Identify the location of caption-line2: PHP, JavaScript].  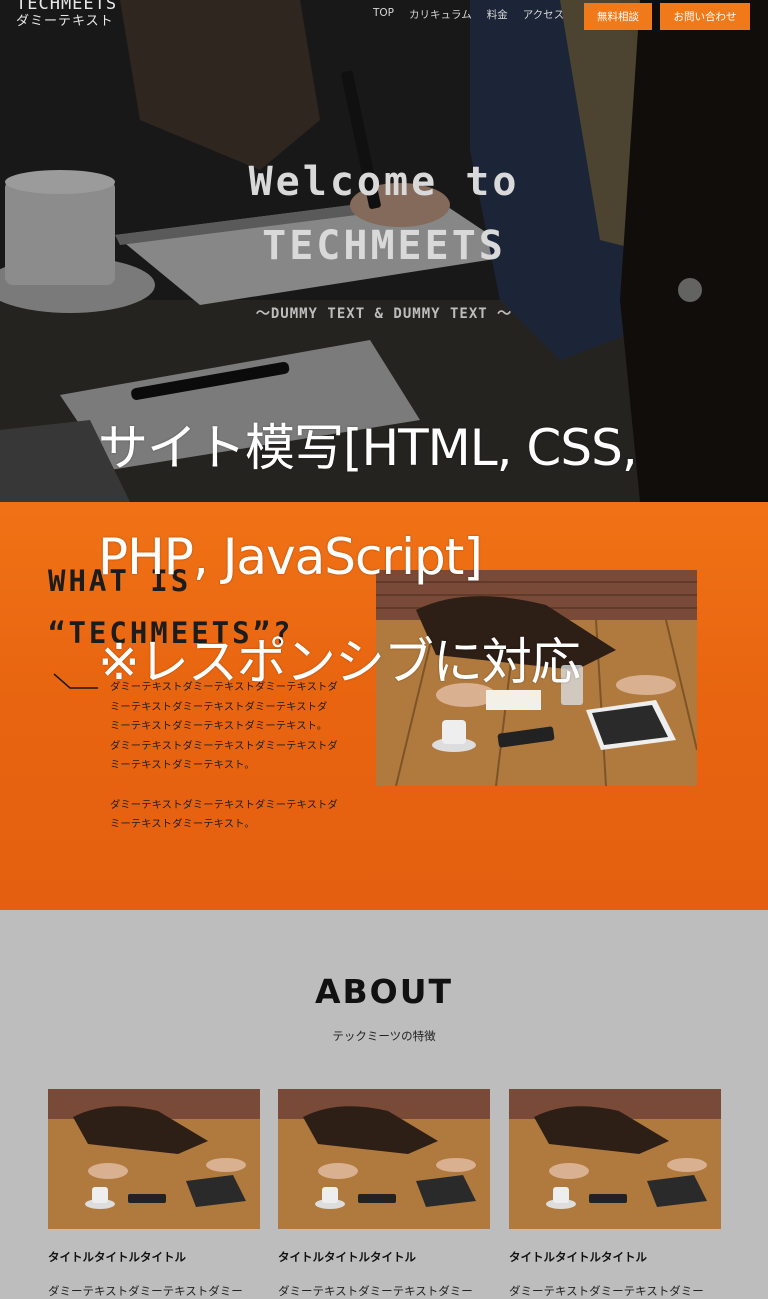
(290, 557).